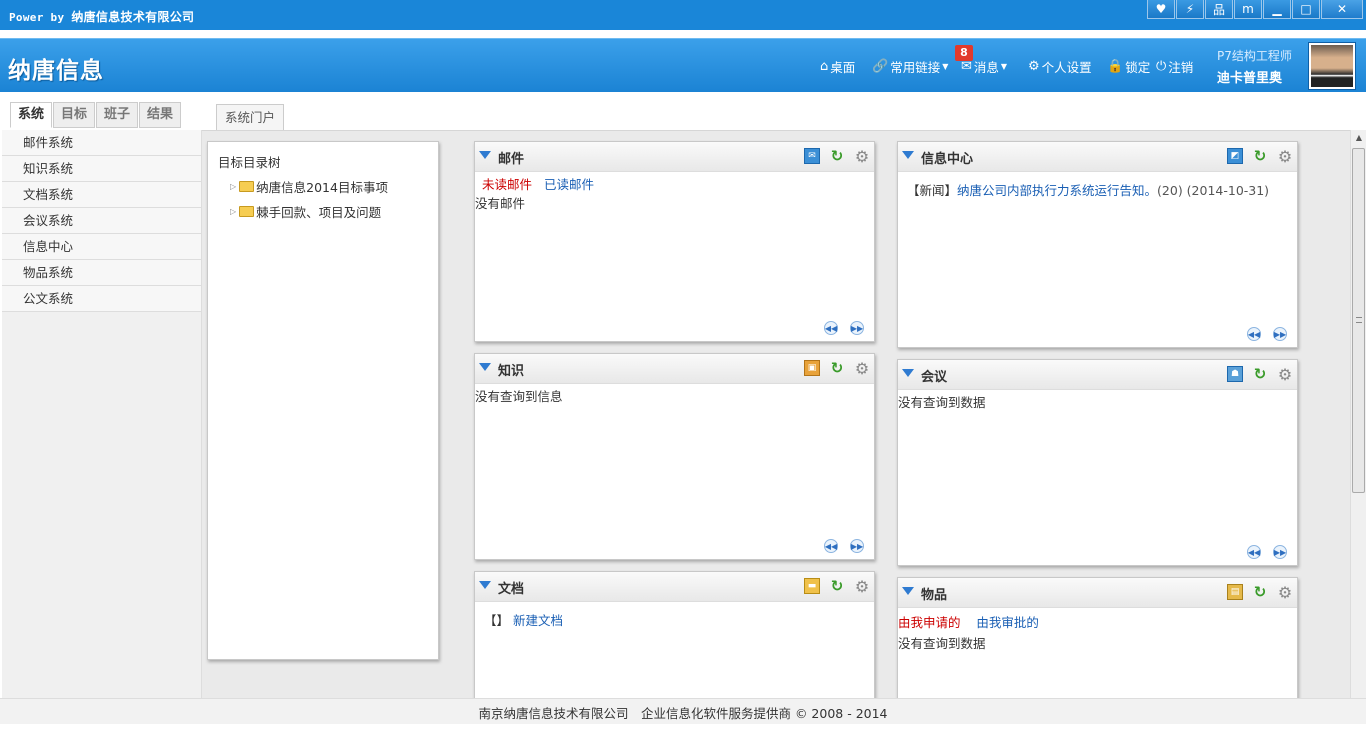 The height and width of the screenshot is (729, 1366). I want to click on sidebar-item-knowledge: 知识系统, so click(101, 169).